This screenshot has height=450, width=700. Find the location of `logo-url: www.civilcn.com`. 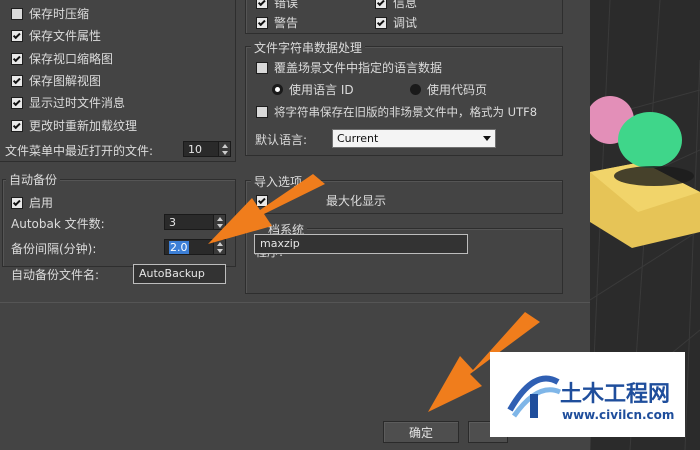

logo-url: www.civilcn.com is located at coordinates (618, 415).